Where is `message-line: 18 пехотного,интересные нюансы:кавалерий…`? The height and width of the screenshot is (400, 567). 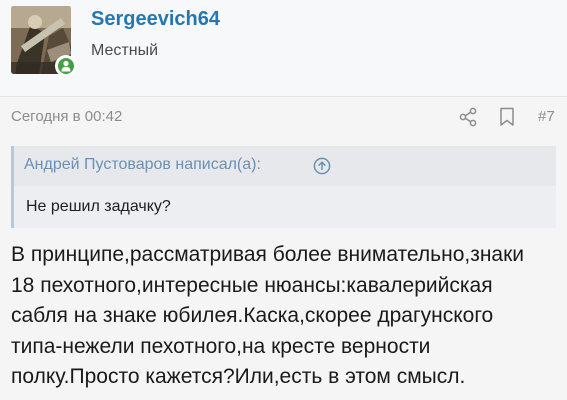 message-line: 18 пехотного,интересные нюансы:кавалерий… is located at coordinates (252, 285).